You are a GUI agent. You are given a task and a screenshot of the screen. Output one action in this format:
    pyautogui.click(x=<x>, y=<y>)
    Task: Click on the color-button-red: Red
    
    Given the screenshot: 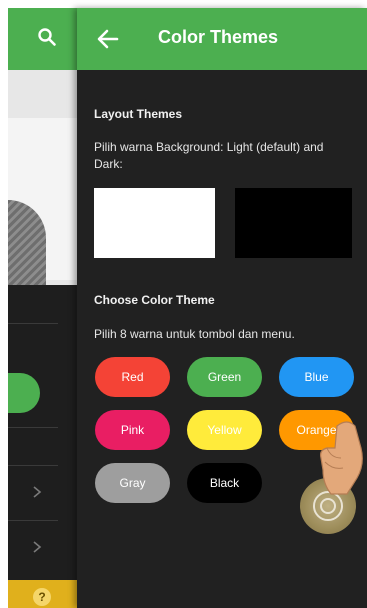 What is the action you would take?
    pyautogui.click(x=132, y=377)
    